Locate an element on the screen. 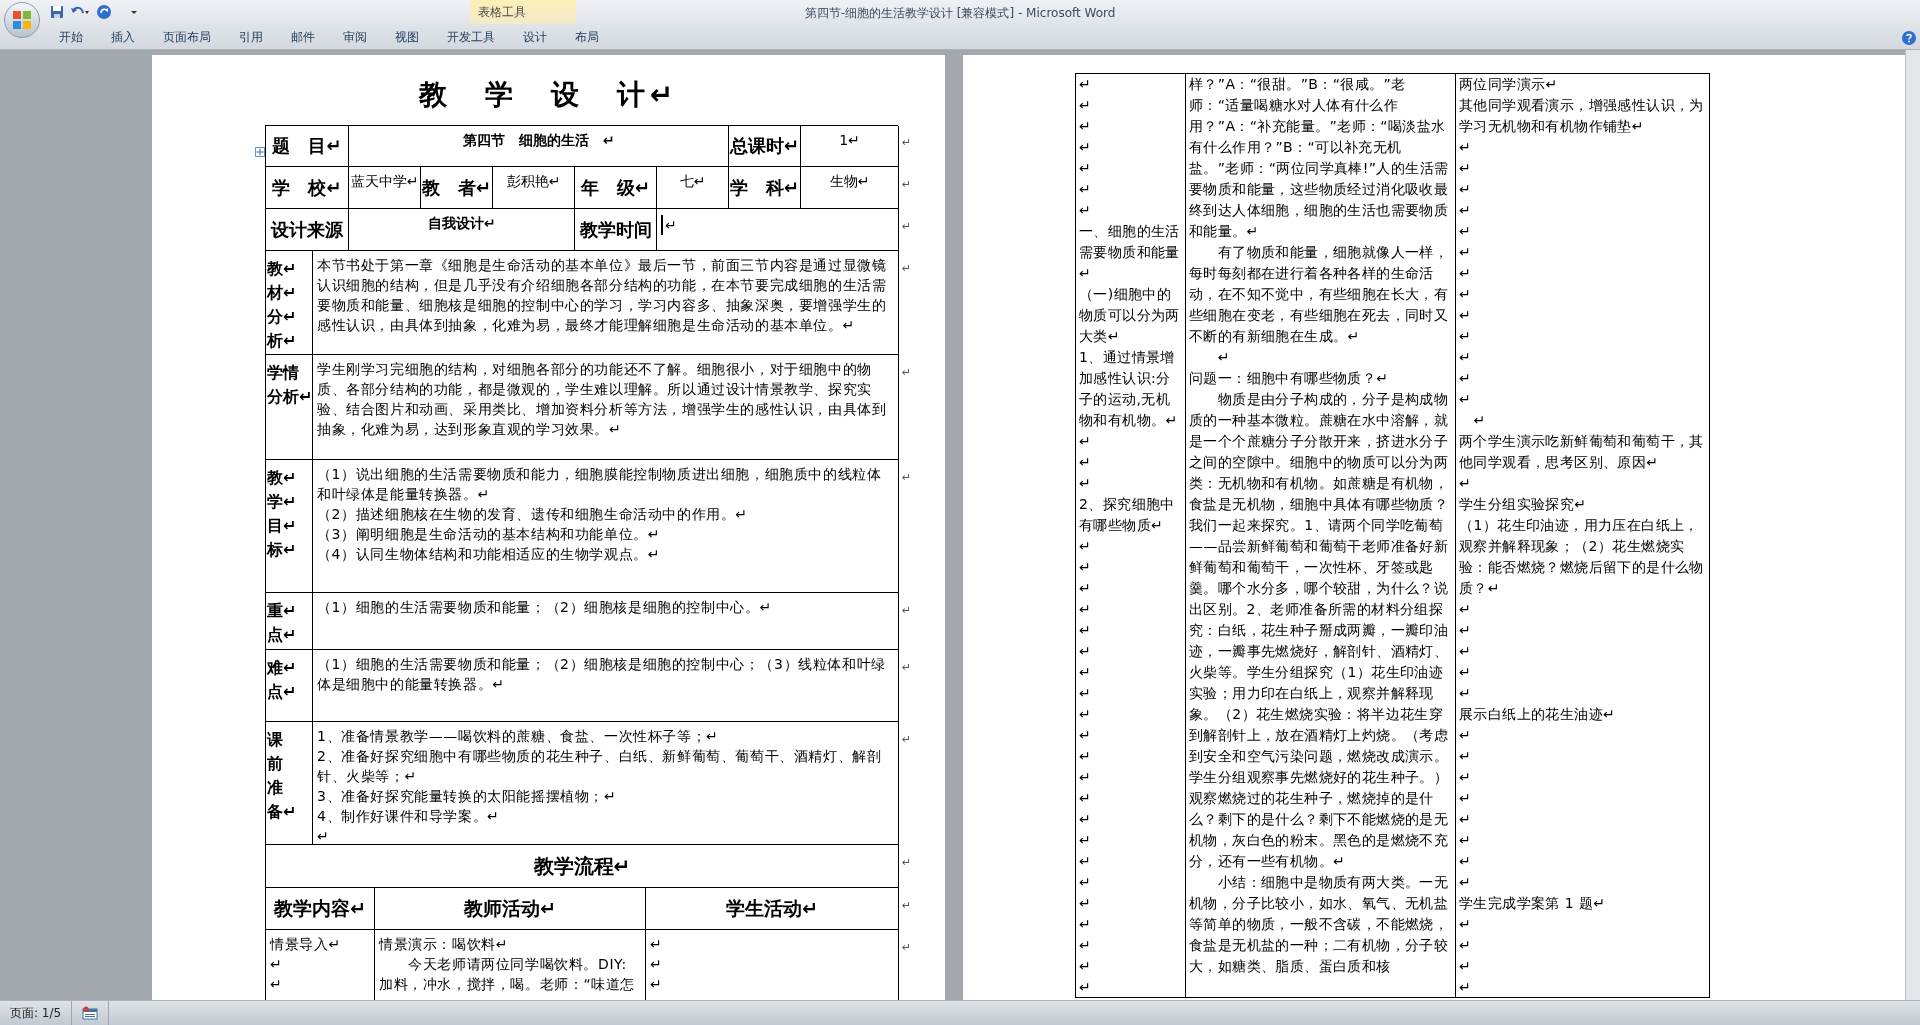  ribbon-tab: 插入 is located at coordinates (123, 36).